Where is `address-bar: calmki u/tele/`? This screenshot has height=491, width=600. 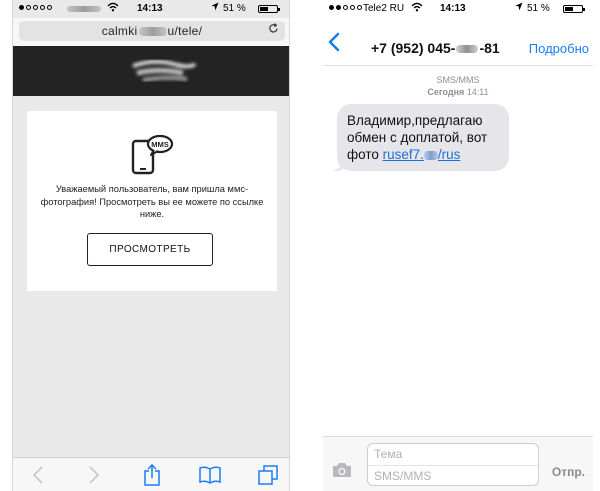 address-bar: calmki u/tele/ is located at coordinates (151, 32).